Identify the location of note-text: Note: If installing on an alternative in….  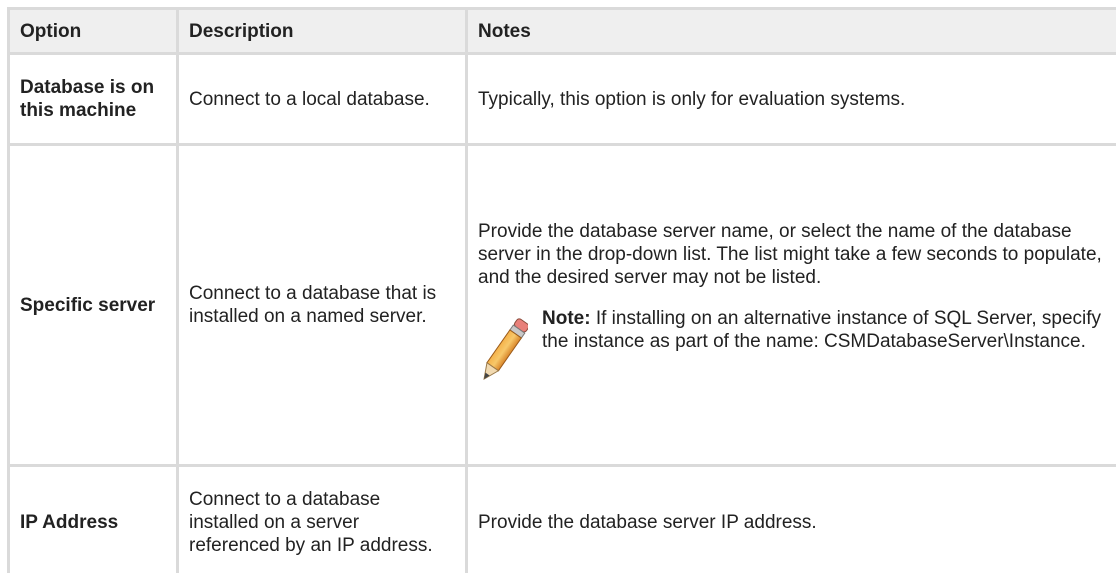
(829, 330).